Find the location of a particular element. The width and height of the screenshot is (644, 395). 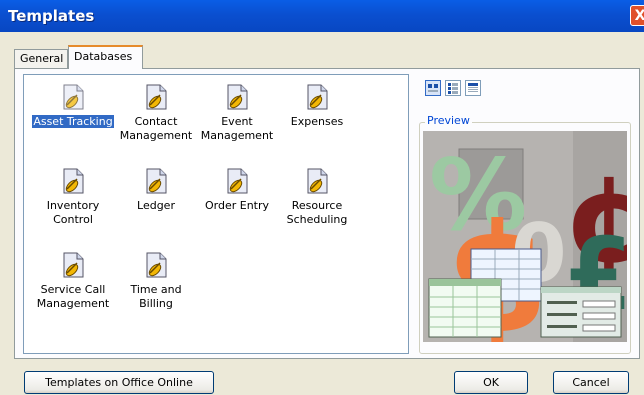

template-label: Asset Tracking is located at coordinates (73, 121).